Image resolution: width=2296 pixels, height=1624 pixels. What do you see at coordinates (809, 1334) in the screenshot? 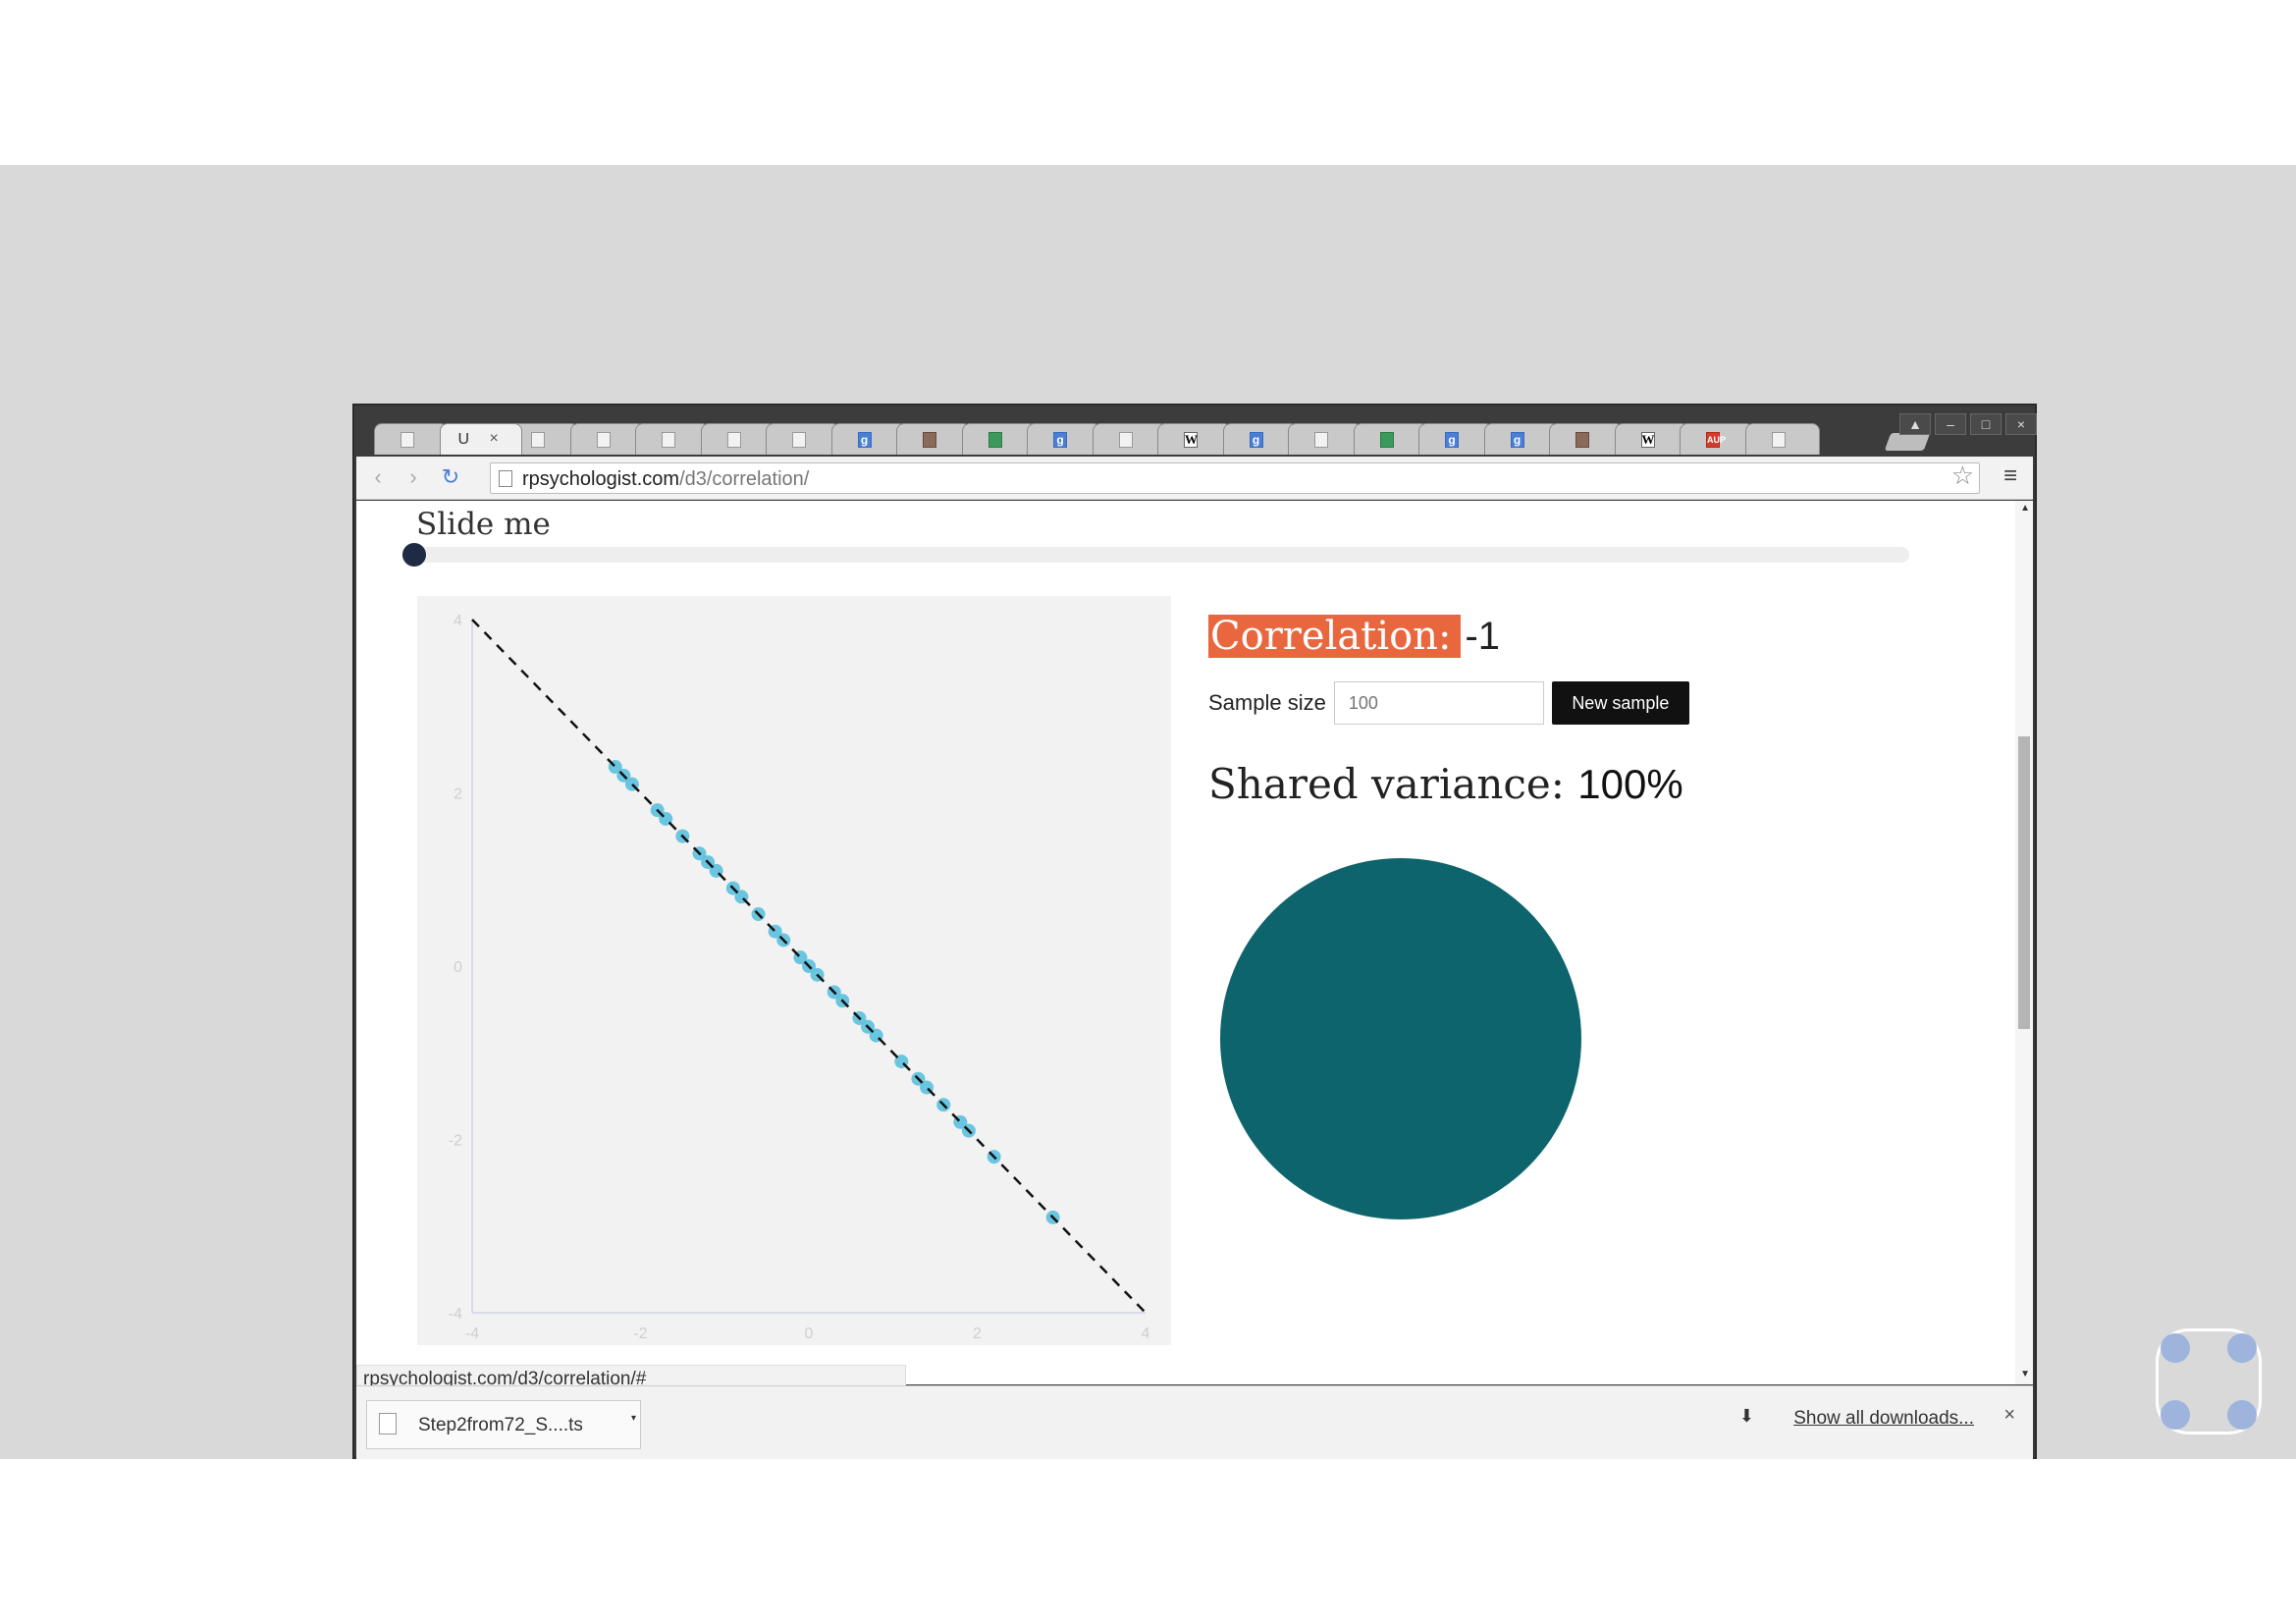
I see `x-tick-label: 0` at bounding box center [809, 1334].